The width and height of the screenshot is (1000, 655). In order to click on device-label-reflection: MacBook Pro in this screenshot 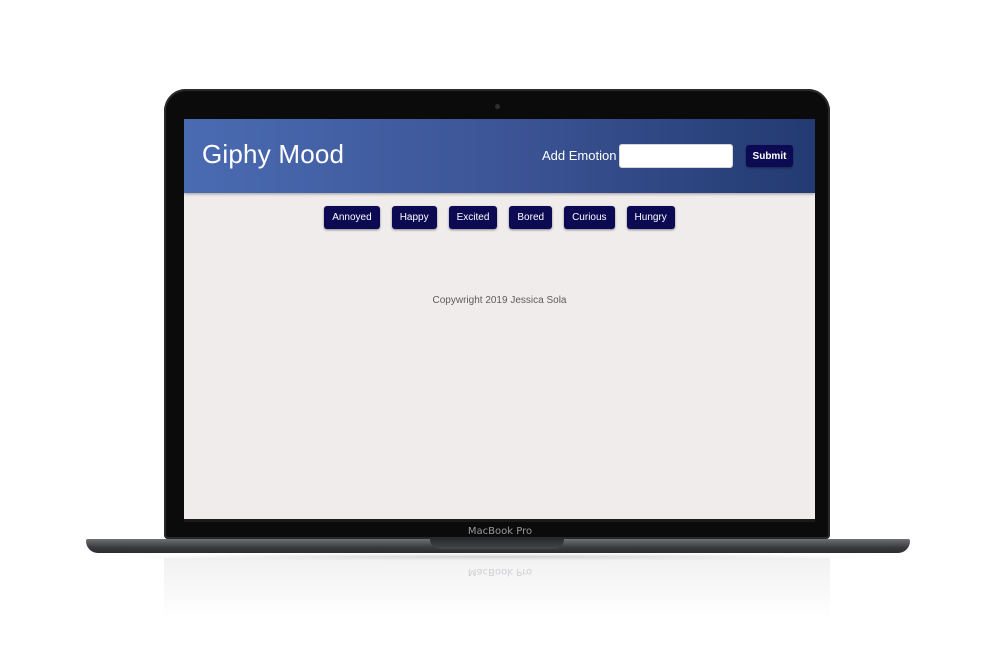, I will do `click(500, 571)`.